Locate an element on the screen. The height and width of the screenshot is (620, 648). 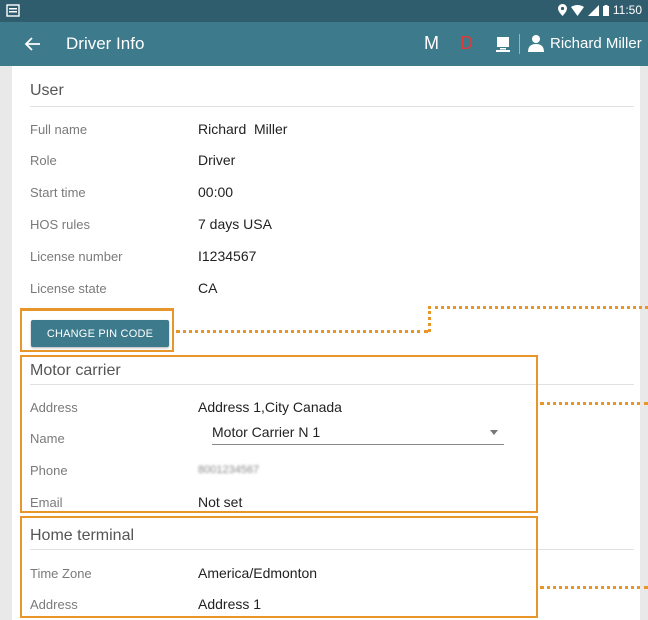
battery-icon is located at coordinates (605, 10).